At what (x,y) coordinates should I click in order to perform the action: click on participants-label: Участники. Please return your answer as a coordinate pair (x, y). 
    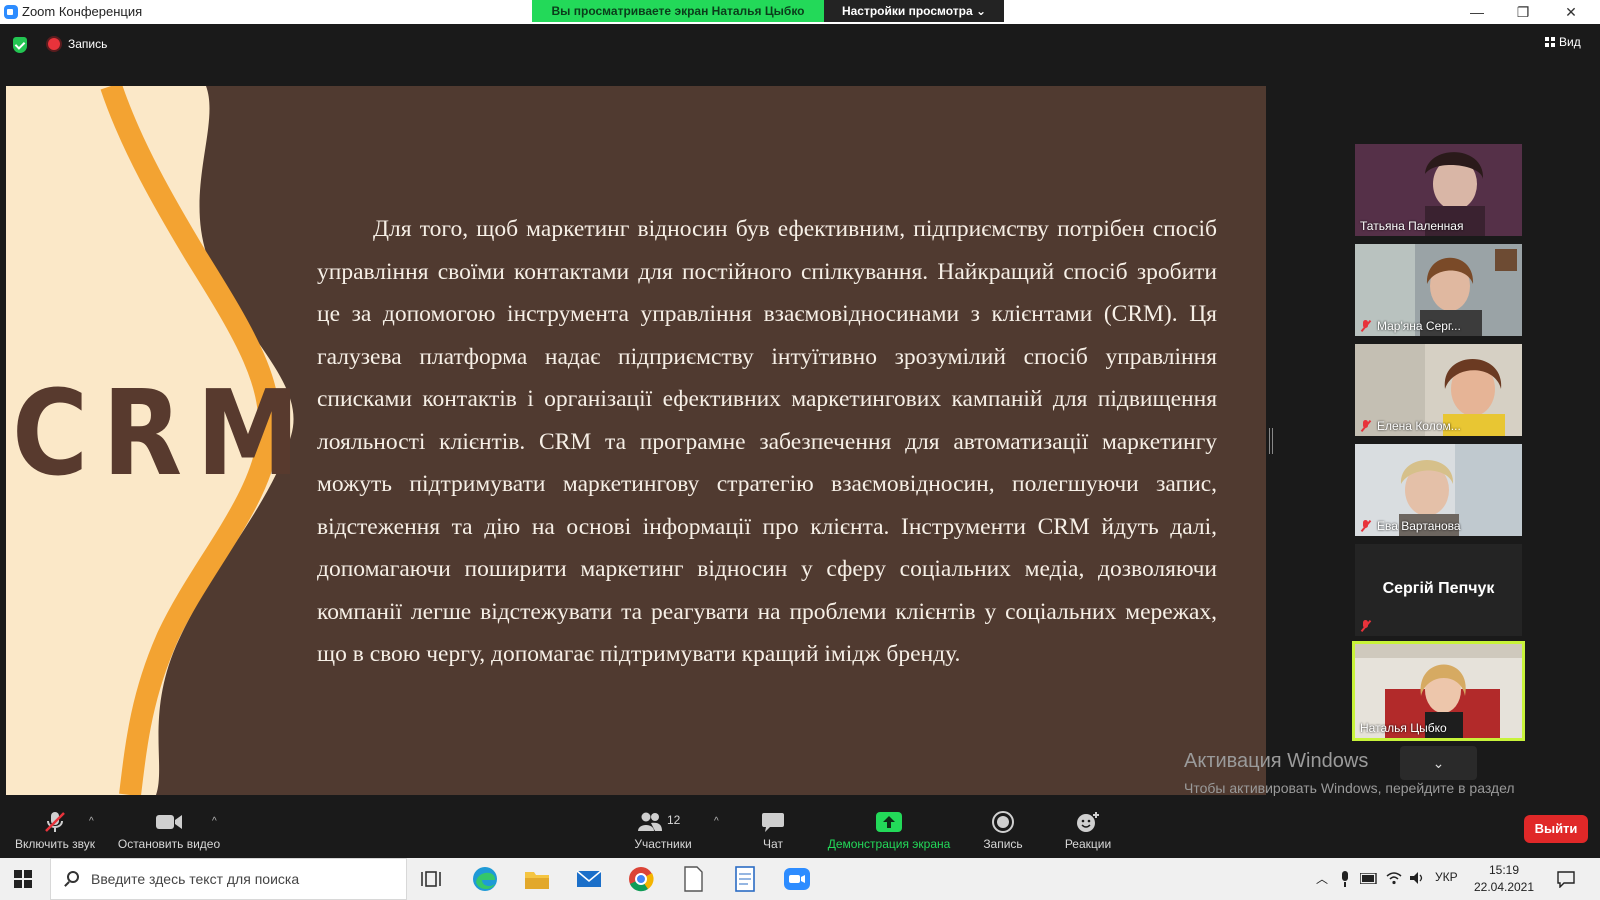
    Looking at the image, I should click on (663, 844).